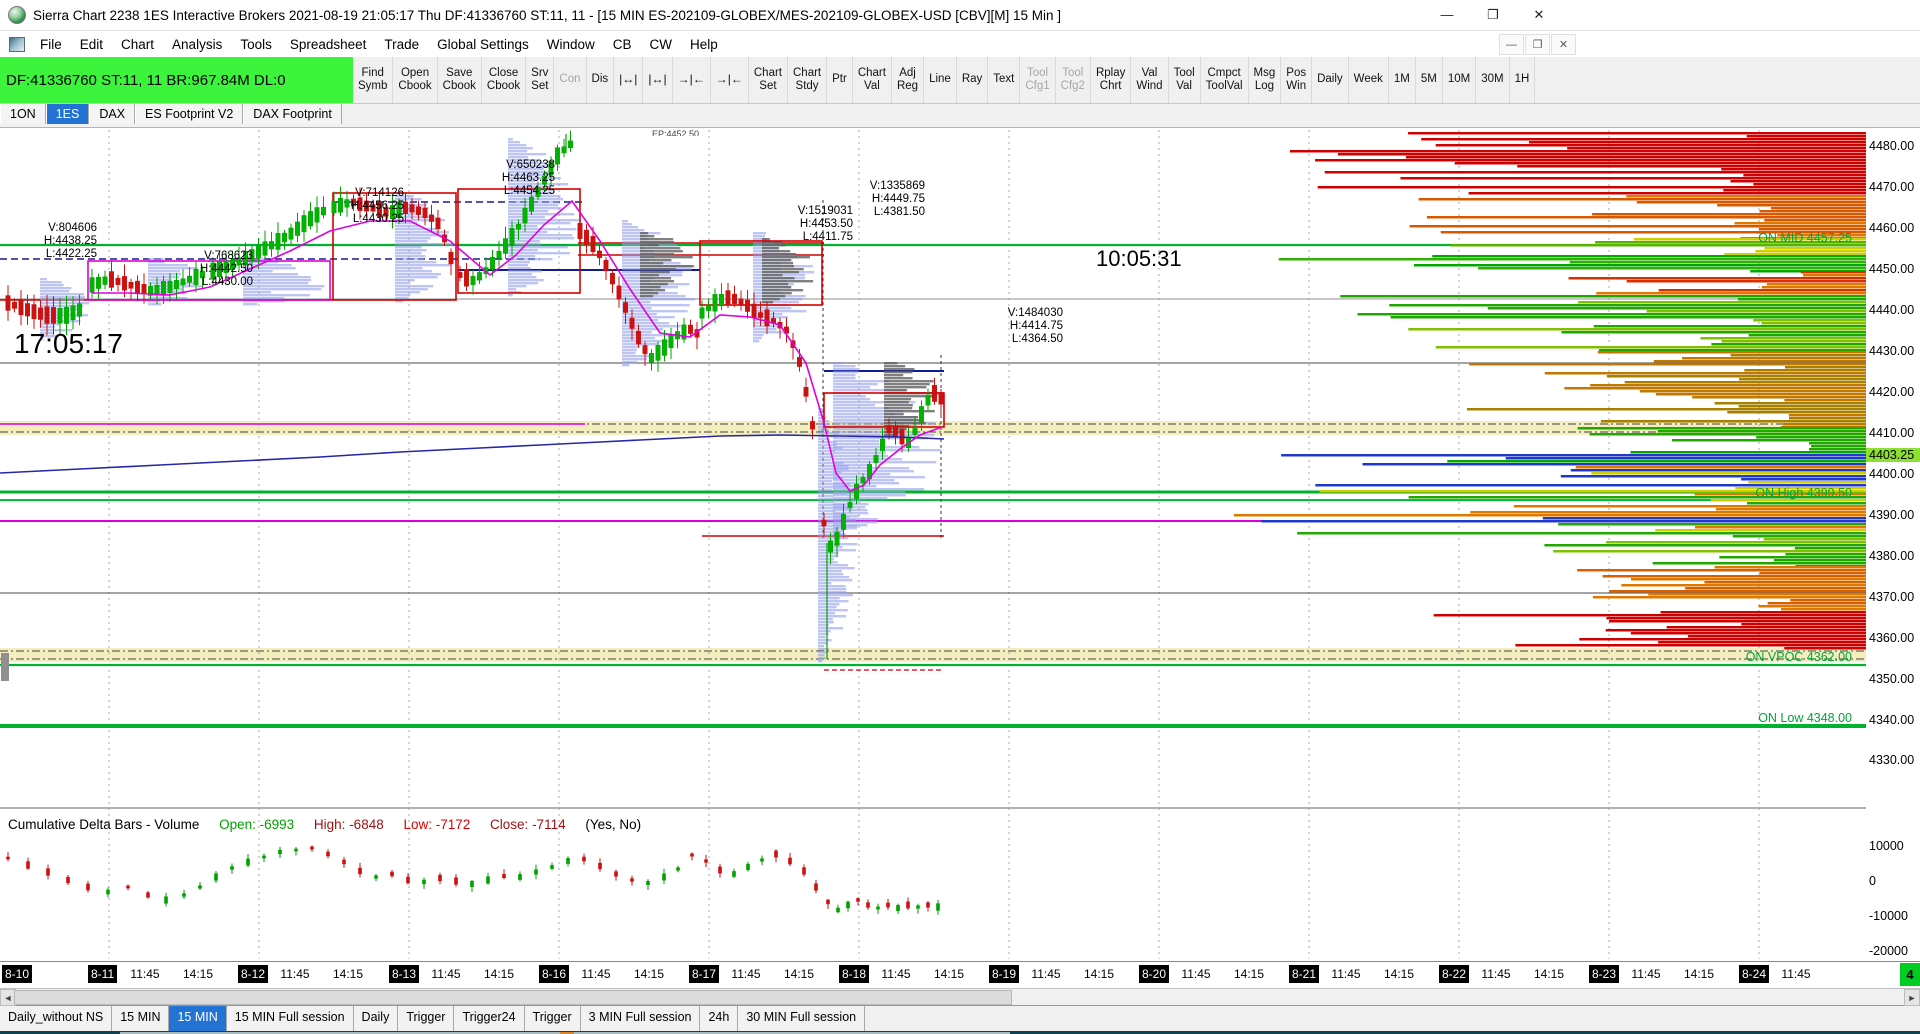 The height and width of the screenshot is (1034, 1920). I want to click on time-axis-date: 8-20, so click(1154, 974).